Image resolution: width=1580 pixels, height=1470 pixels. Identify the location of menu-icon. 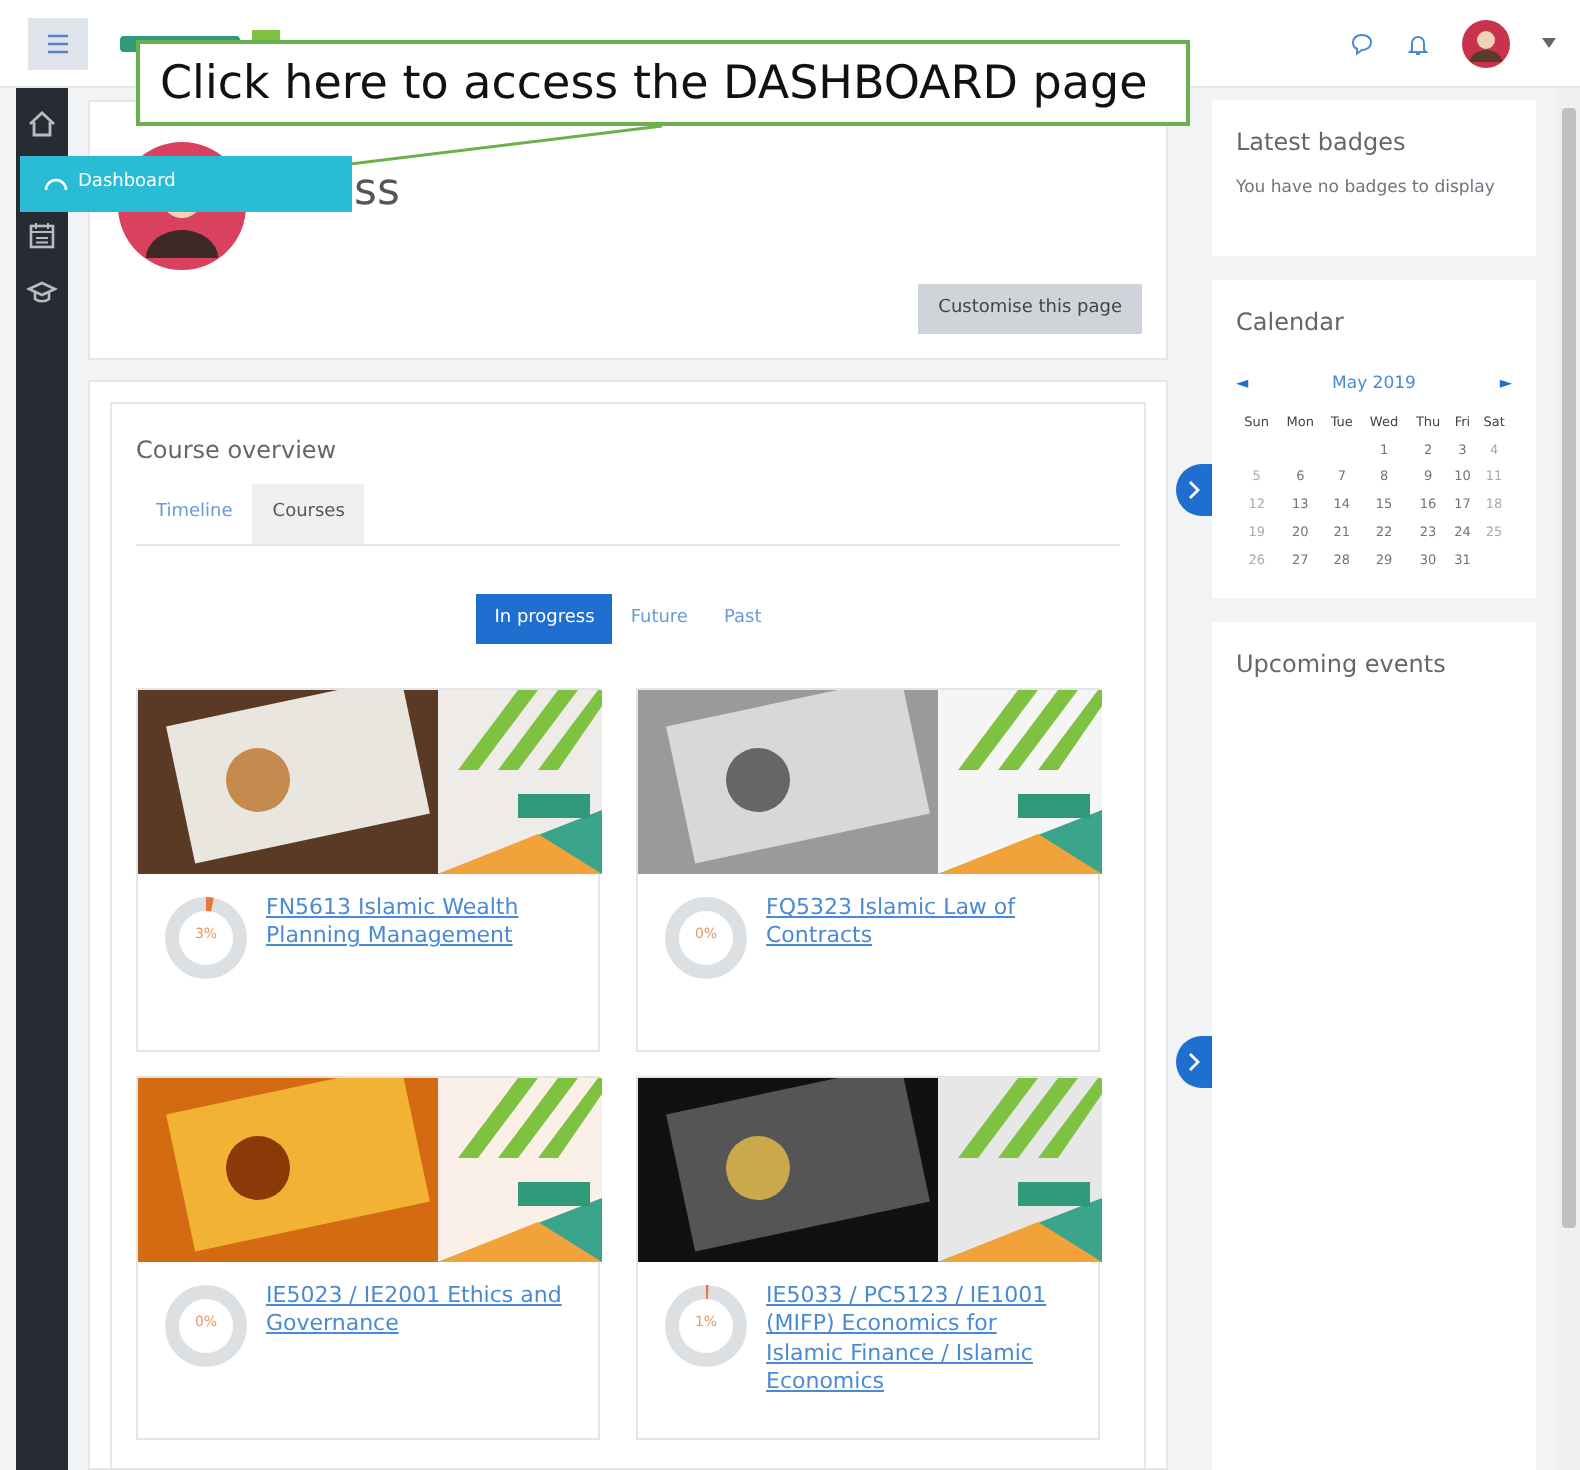
(58, 43).